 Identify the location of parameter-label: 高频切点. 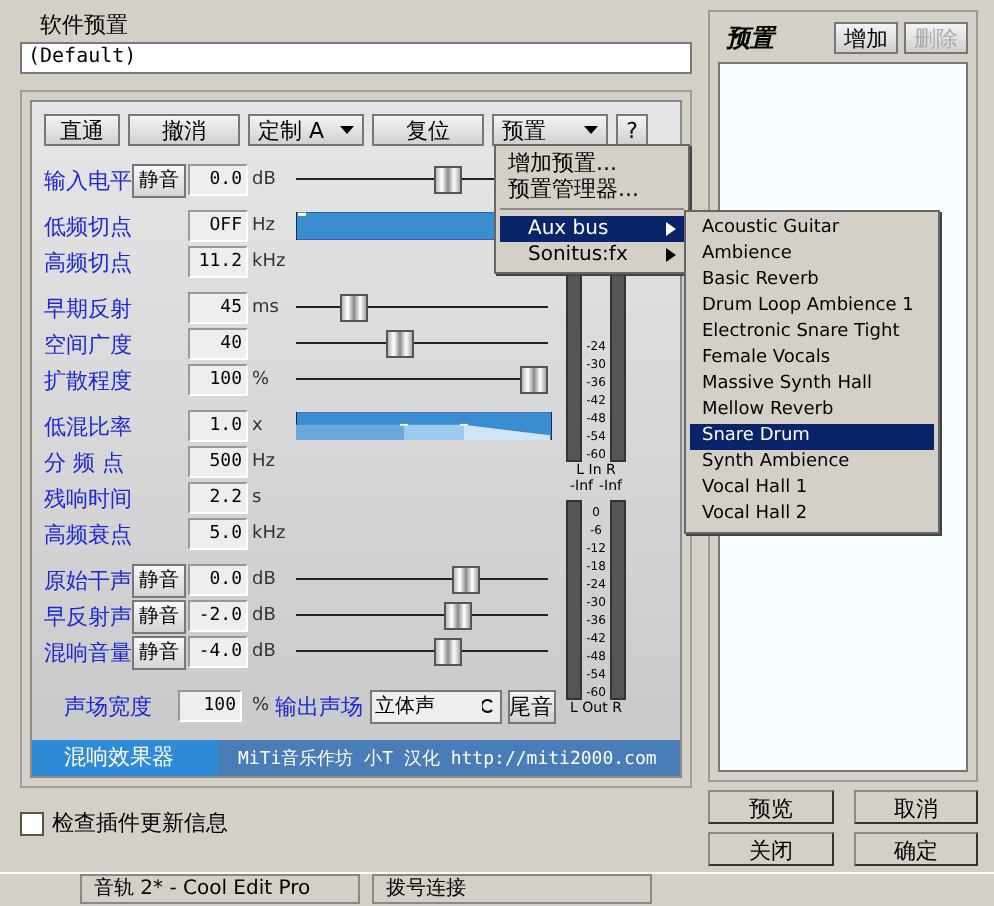
(88, 262).